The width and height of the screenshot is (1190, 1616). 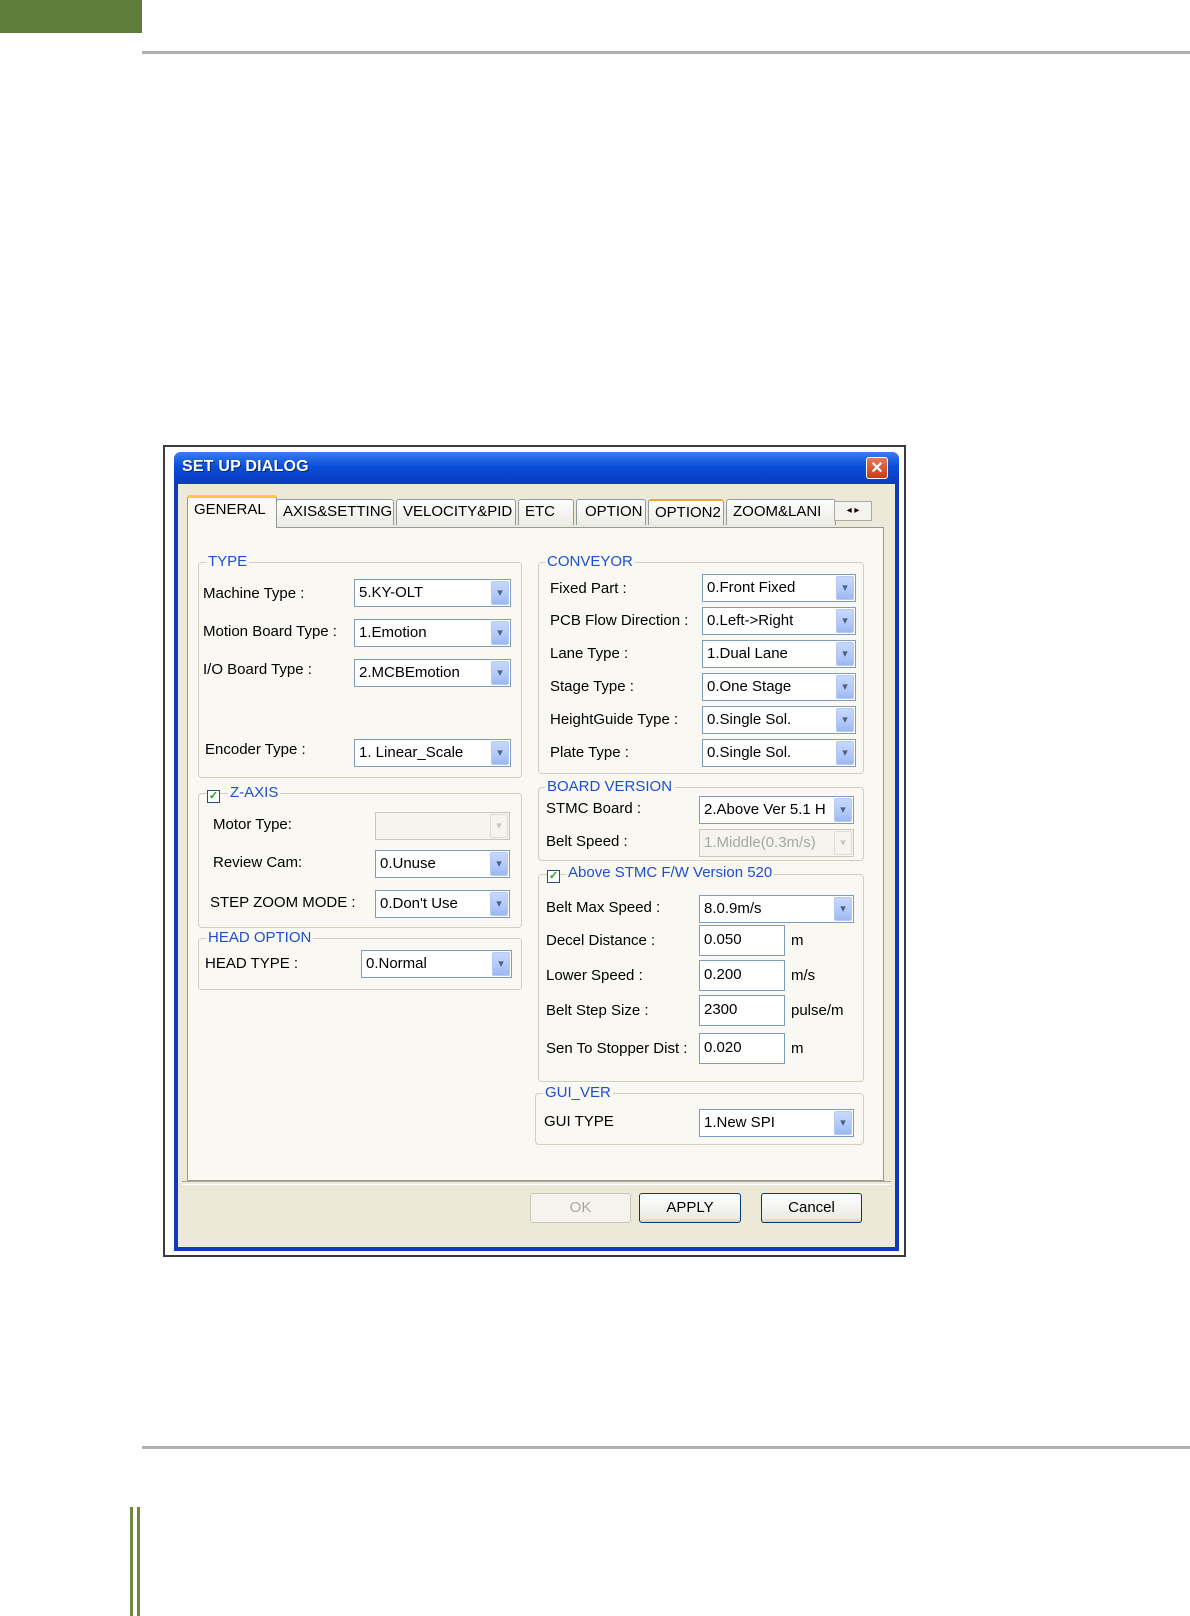 I want to click on type-group-legend: TYPE, so click(x=228, y=561).